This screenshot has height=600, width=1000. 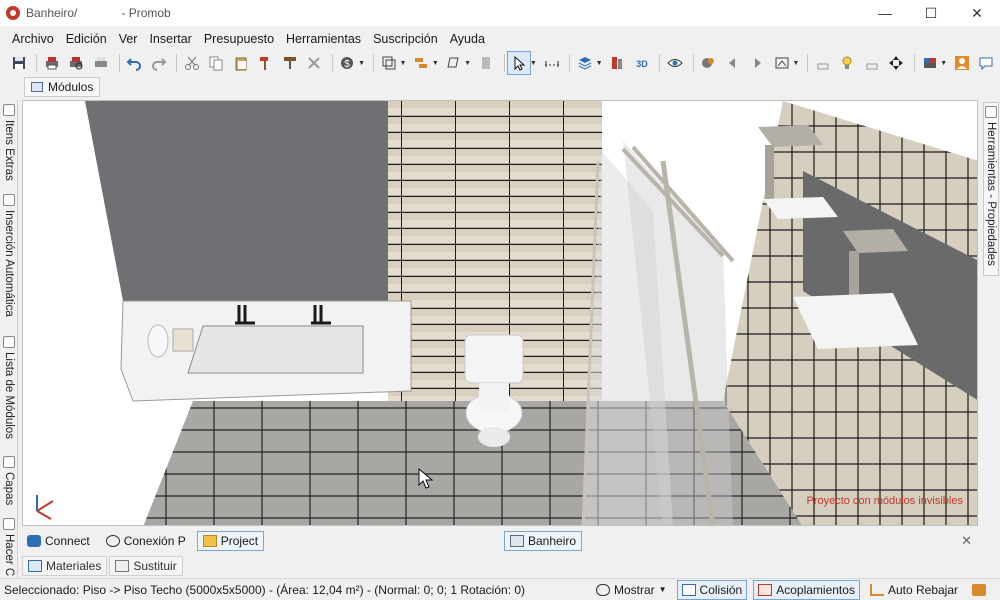 I want to click on vase, so click(x=158, y=341).